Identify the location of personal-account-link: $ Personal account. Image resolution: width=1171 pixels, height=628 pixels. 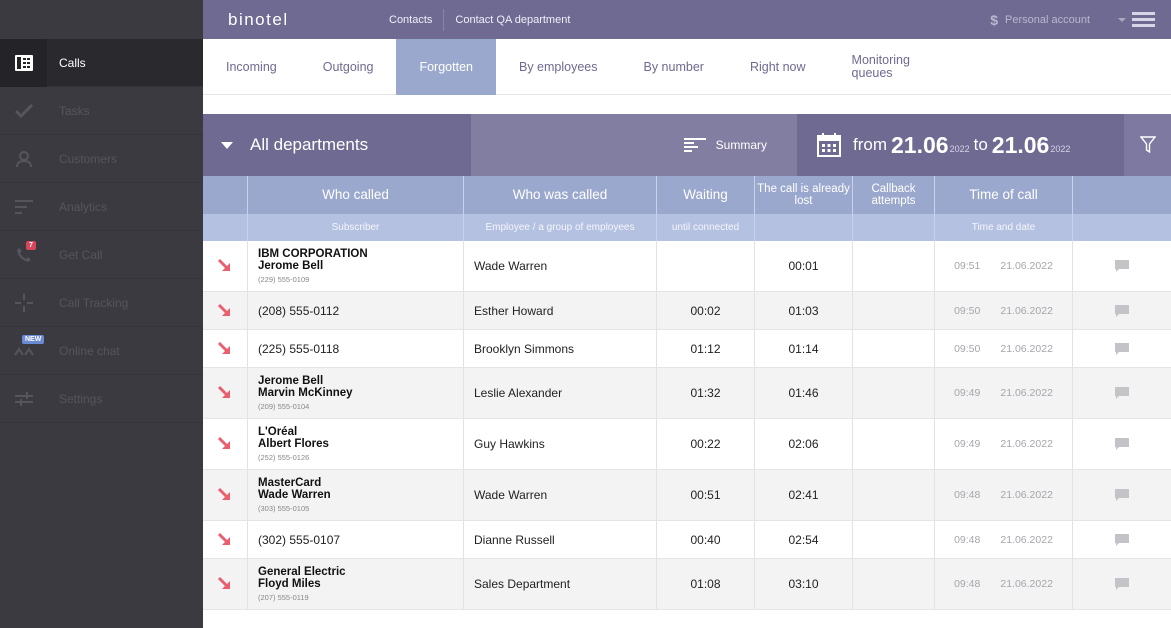
(1040, 20).